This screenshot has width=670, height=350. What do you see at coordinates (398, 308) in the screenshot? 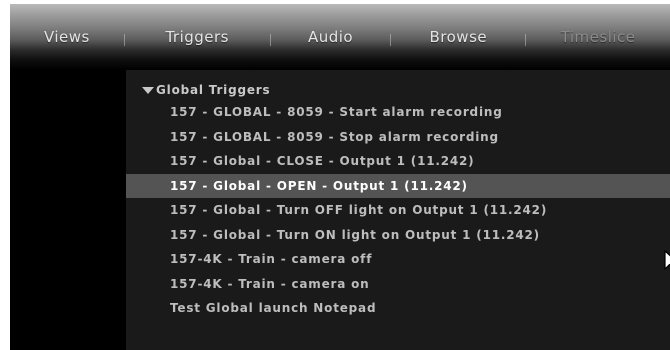
I see `trigger-item: Test Global launch Notepad` at bounding box center [398, 308].